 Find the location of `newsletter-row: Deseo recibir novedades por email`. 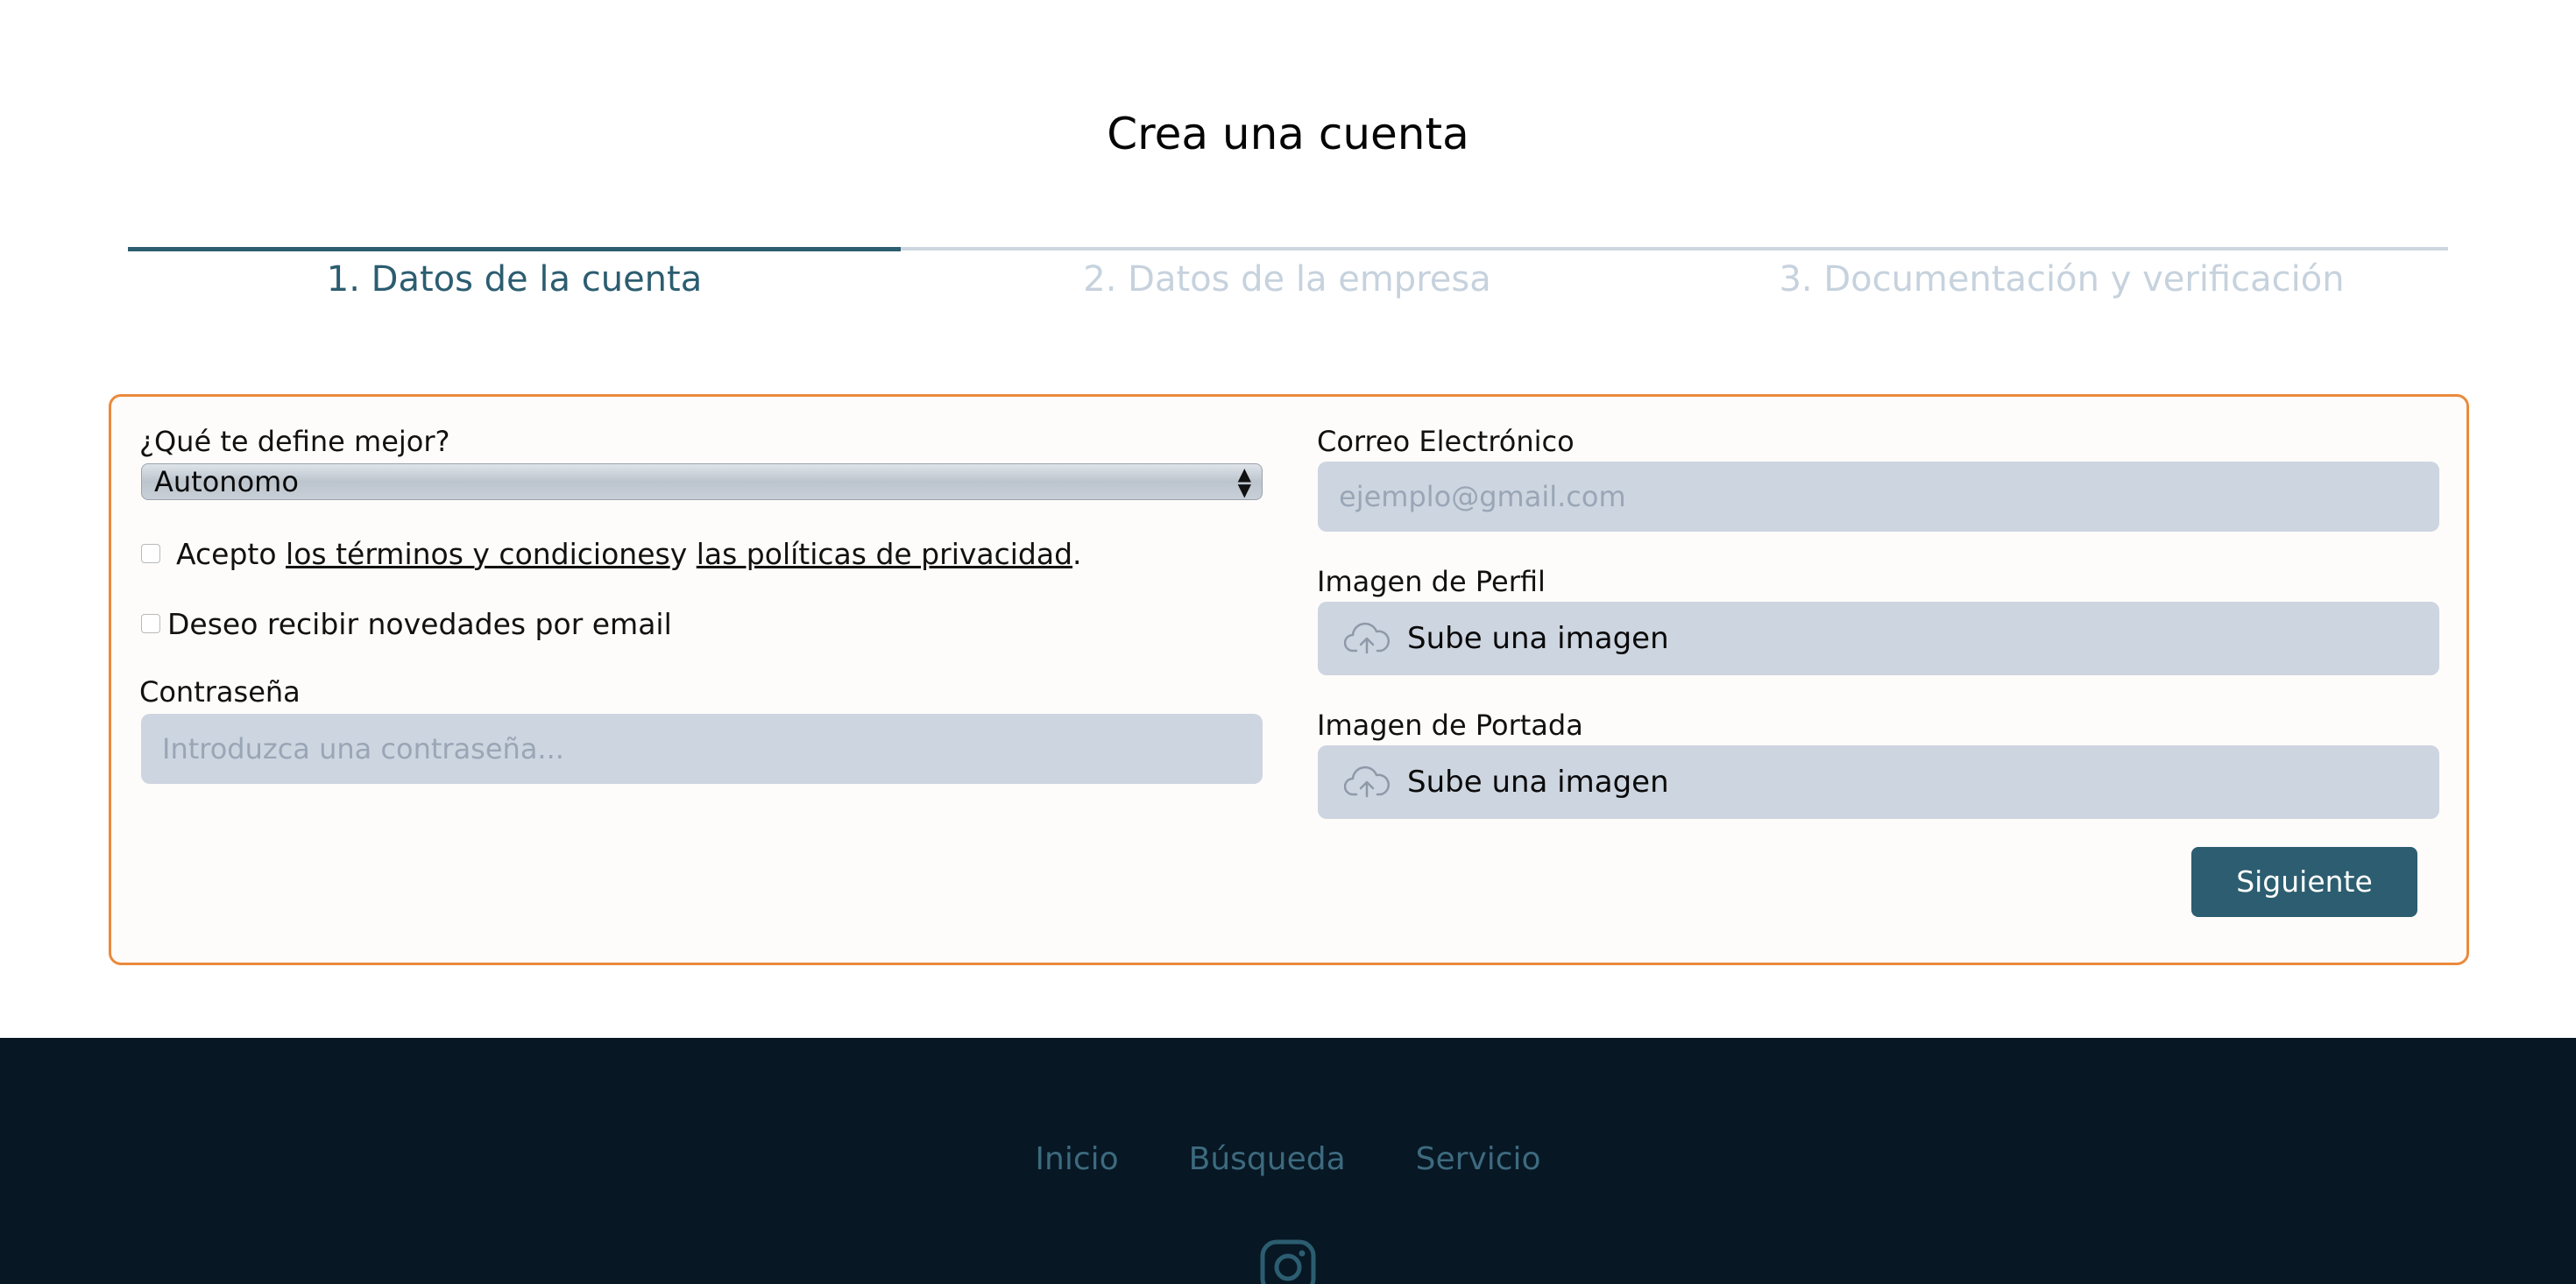

newsletter-row: Deseo recibir novedades por email is located at coordinates (406, 624).